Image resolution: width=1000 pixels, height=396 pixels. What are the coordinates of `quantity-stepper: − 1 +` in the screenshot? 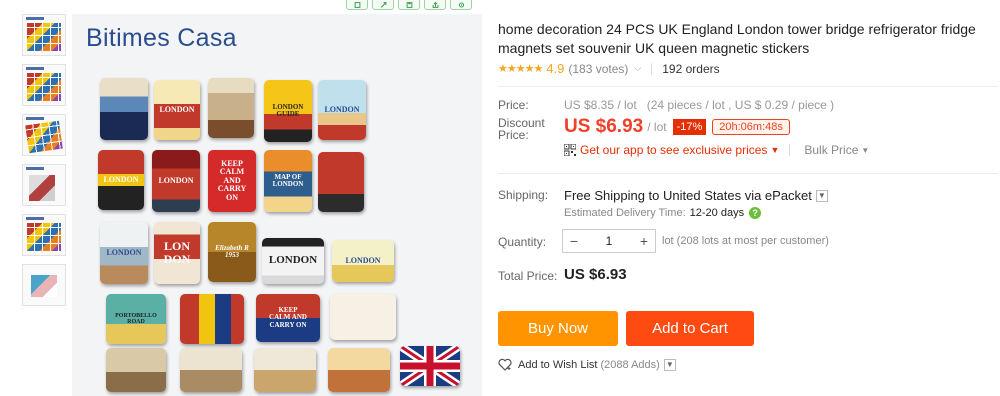 It's located at (609, 241).